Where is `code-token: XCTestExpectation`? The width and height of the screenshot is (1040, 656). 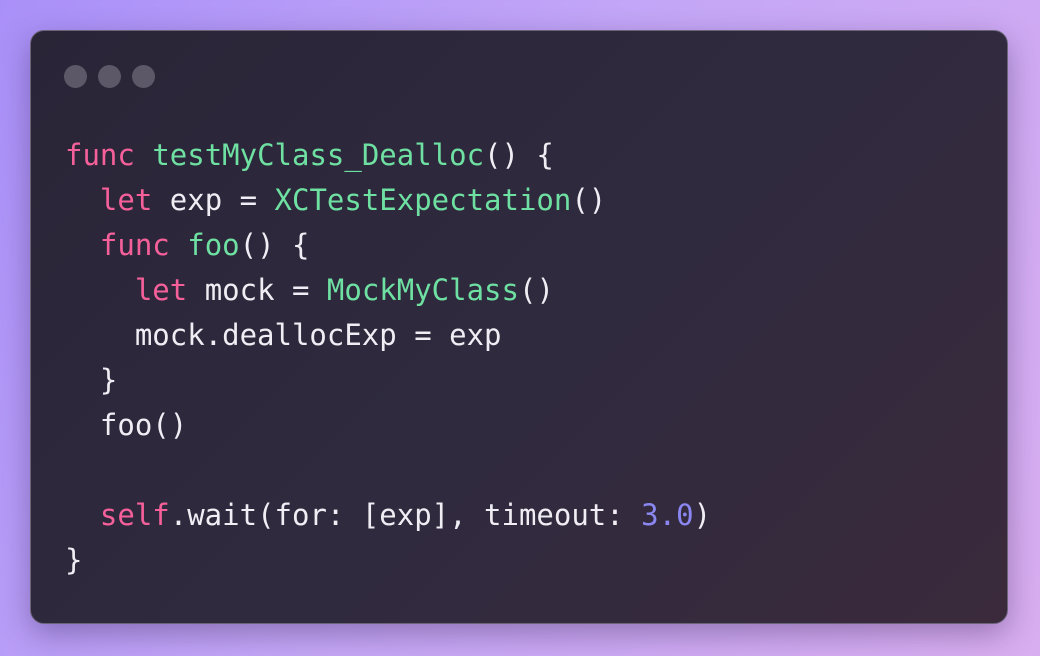 code-token: XCTestExpectation is located at coordinates (423, 200).